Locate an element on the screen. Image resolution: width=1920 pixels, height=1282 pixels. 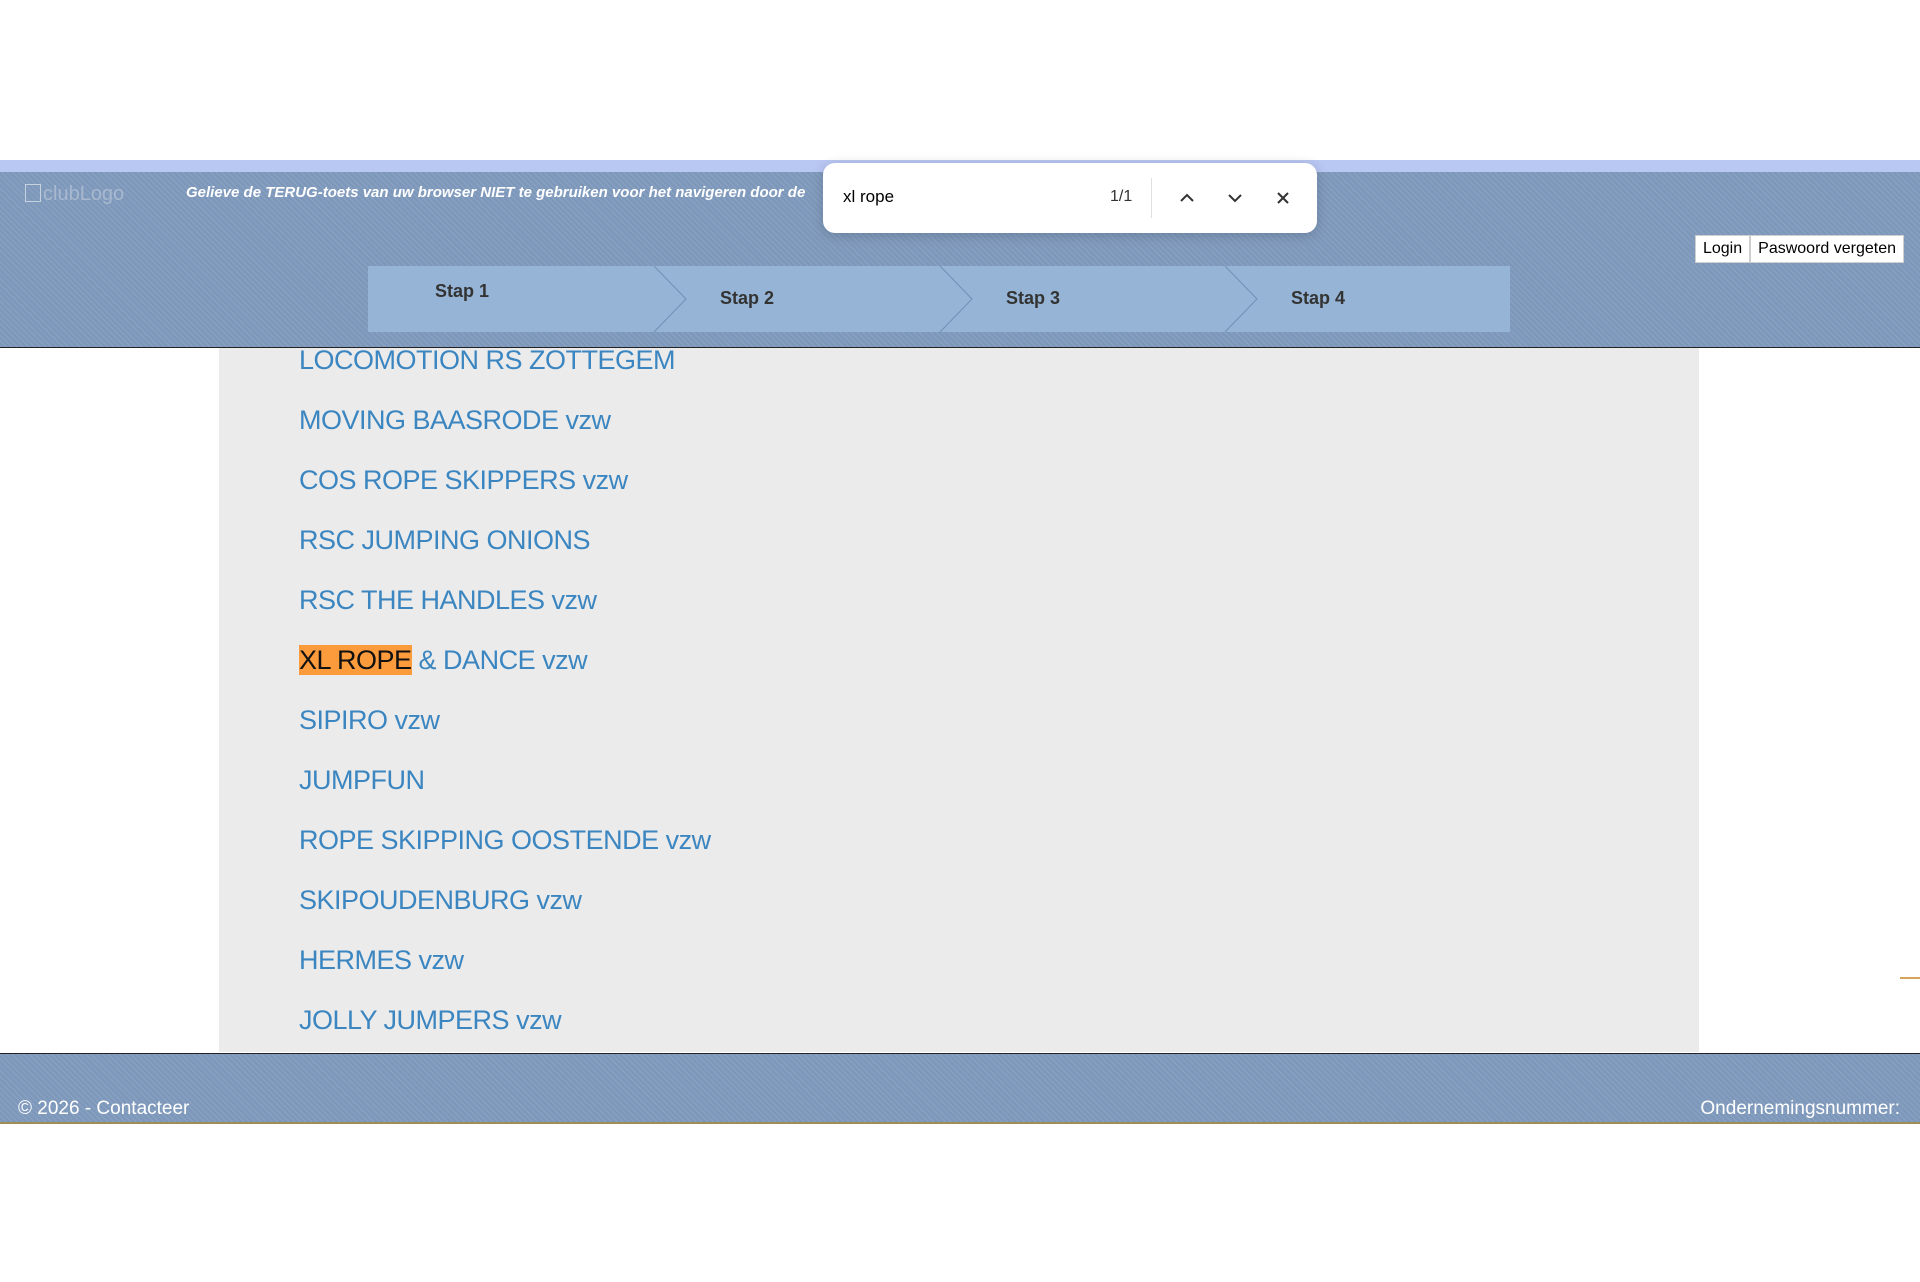
find-next-button is located at coordinates (1235, 198).